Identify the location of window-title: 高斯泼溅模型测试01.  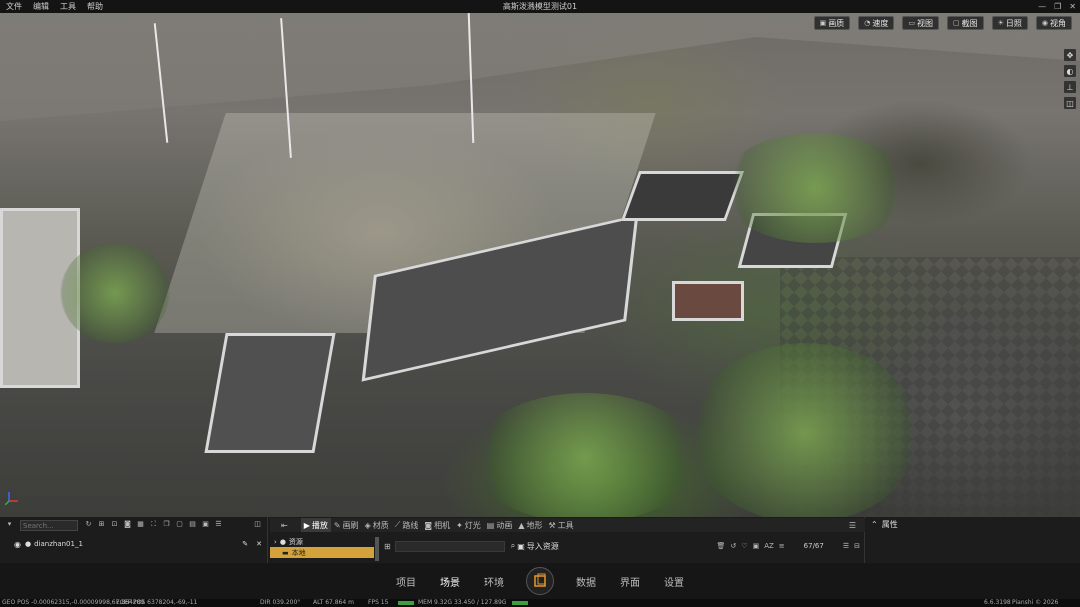
(540, 6).